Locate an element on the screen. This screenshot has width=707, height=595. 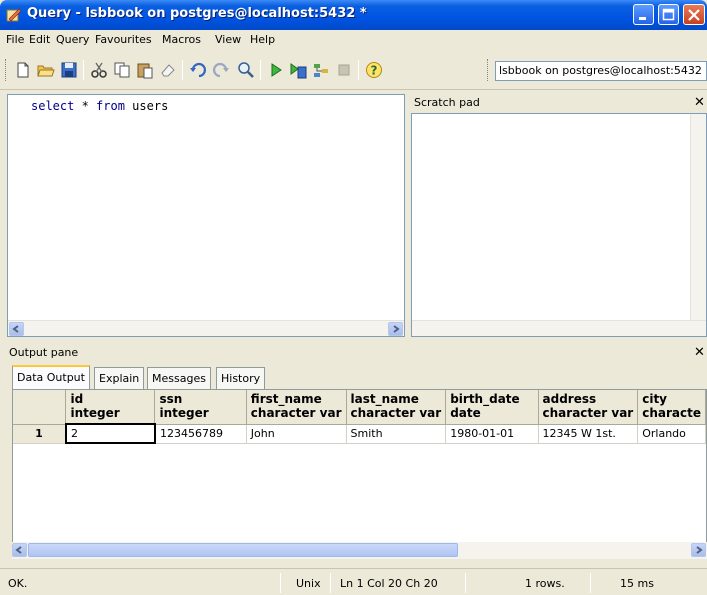
column-type: date is located at coordinates (465, 413).